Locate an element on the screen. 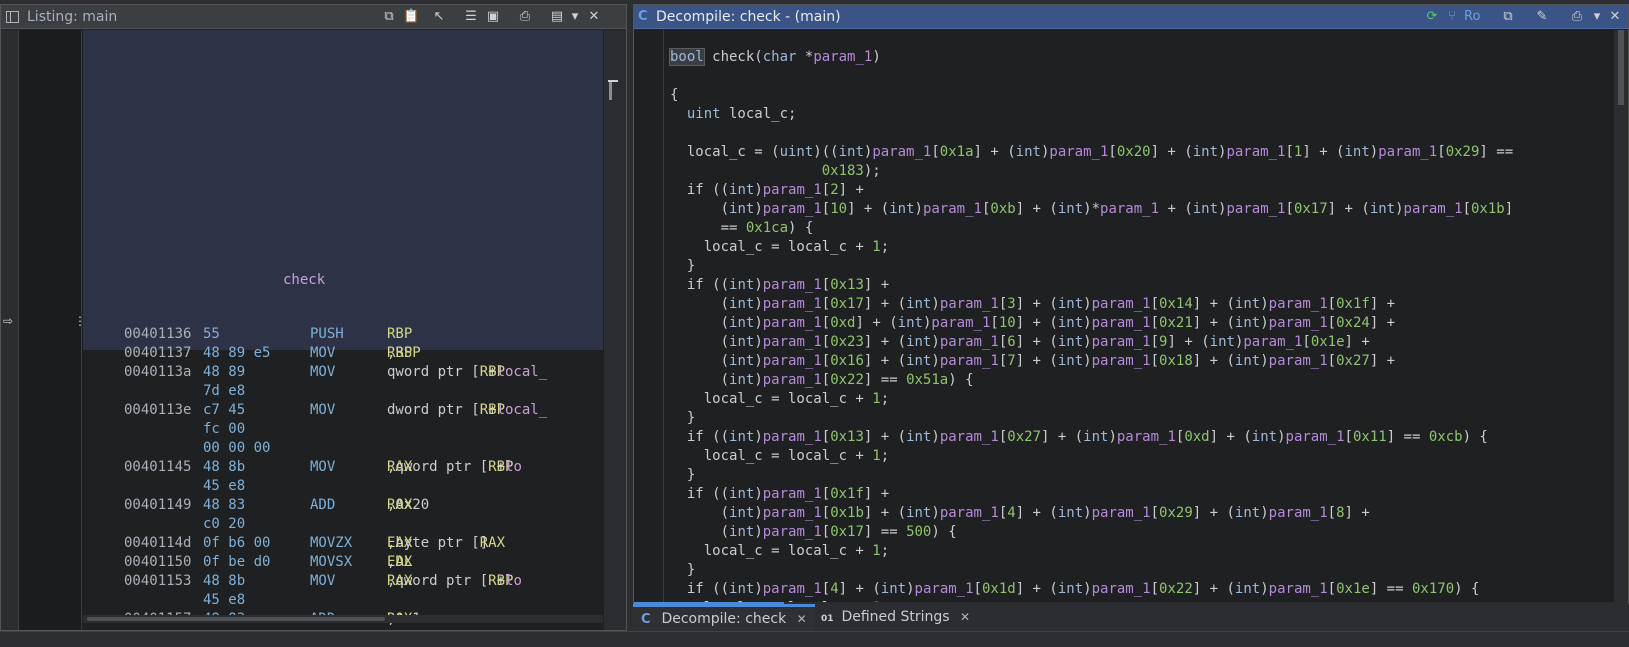  listing-row: 0040113a 48 89 MOV qword ptr [RBP + local_ is located at coordinates (343, 373).